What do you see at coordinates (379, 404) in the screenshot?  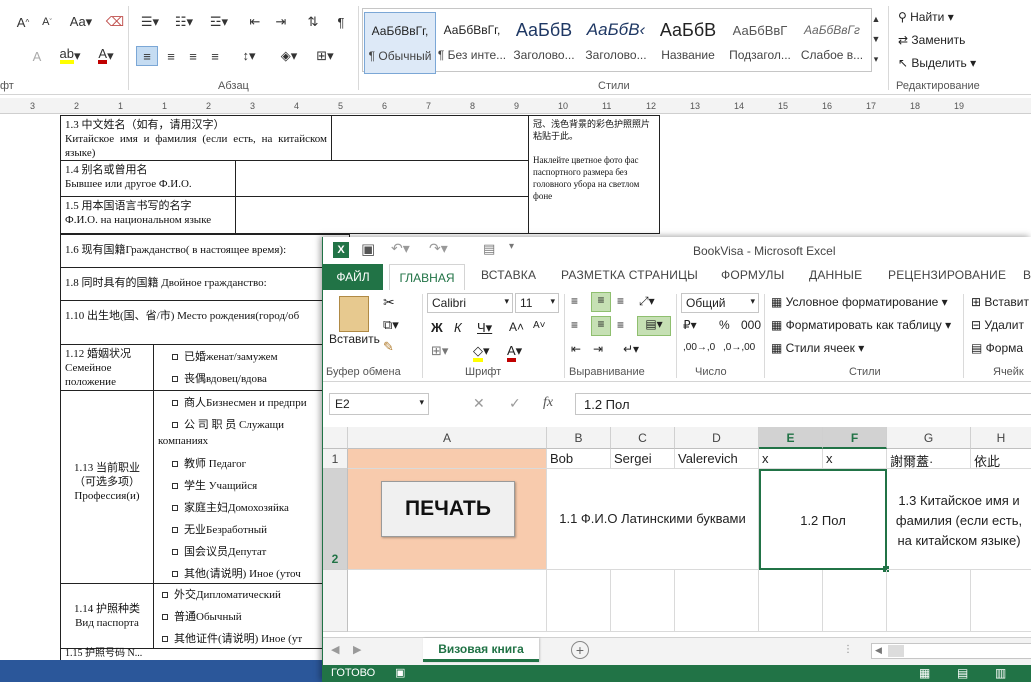 I see `name-box: E2 ▾` at bounding box center [379, 404].